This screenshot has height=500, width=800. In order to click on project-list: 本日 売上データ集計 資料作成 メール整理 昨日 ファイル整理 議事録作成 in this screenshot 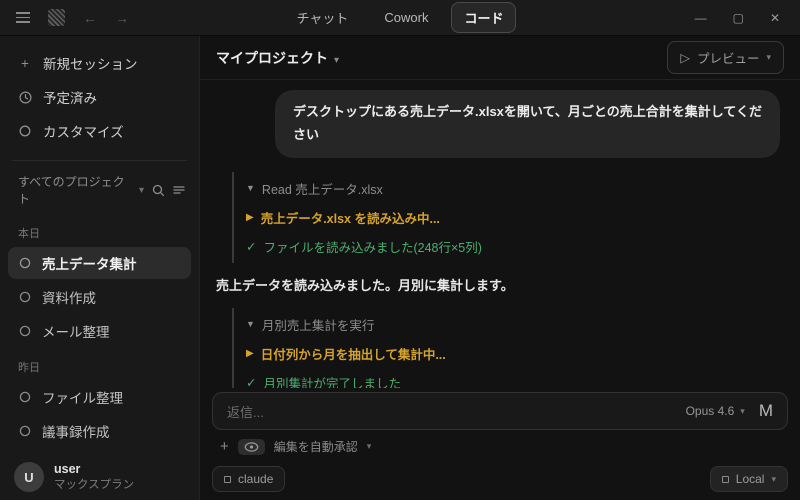, I will do `click(99, 332)`.